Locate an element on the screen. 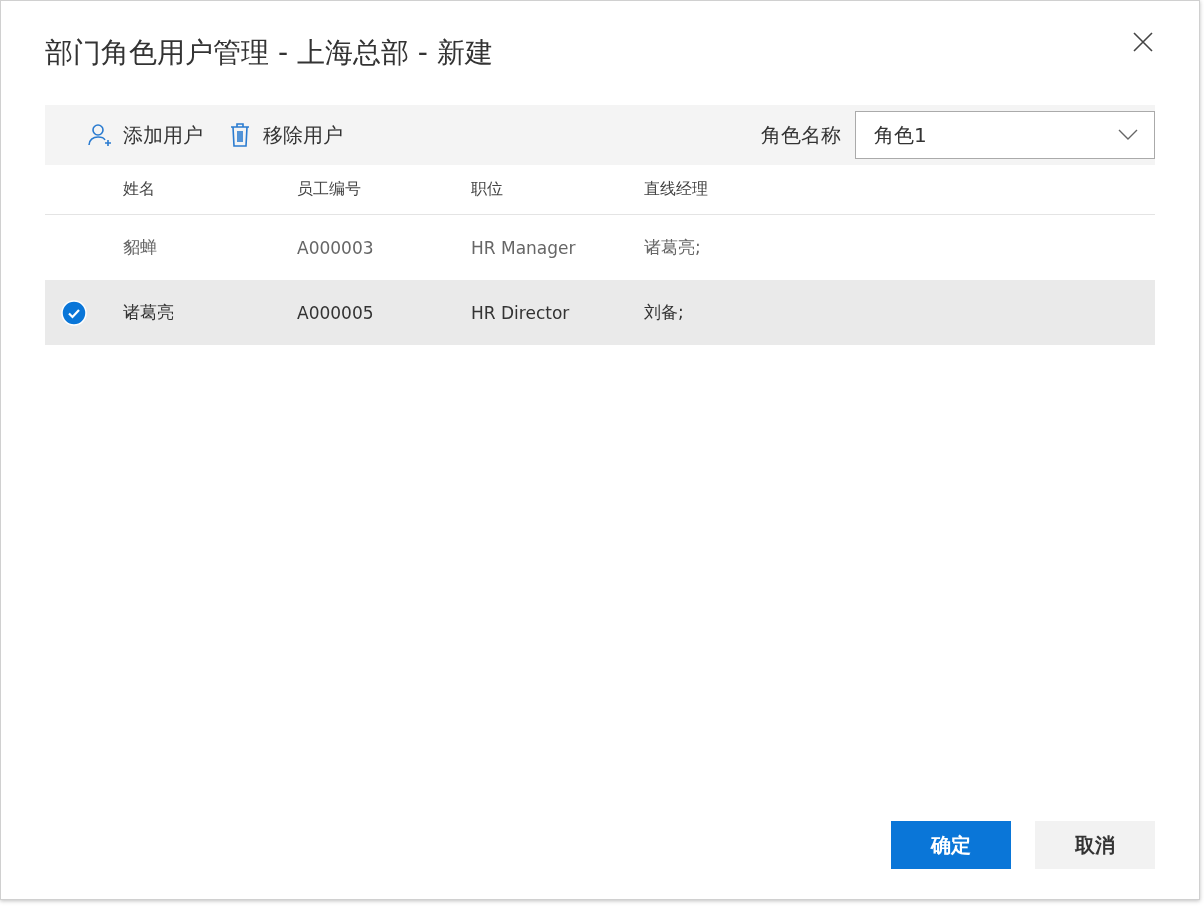 Image resolution: width=1204 pixels, height=906 pixels. column-header: 员工编号 is located at coordinates (329, 189).